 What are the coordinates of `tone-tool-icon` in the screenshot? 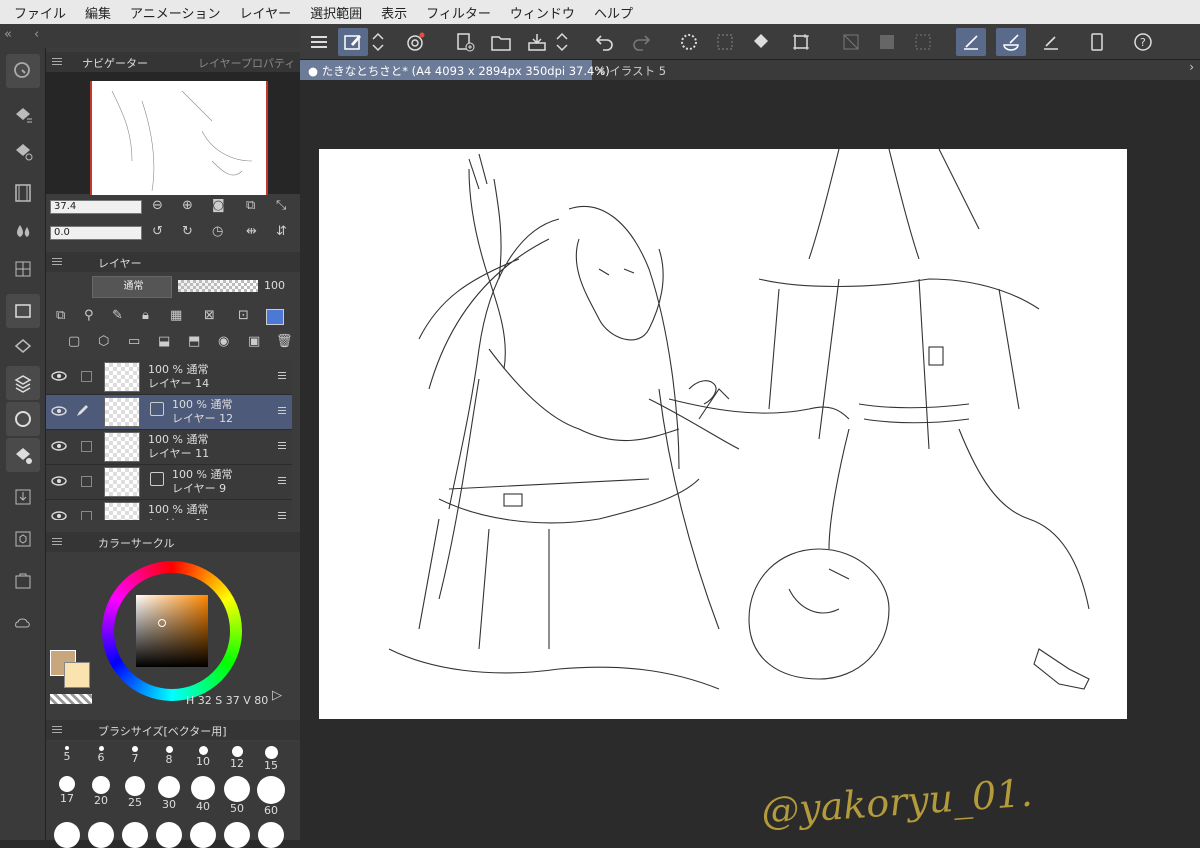 It's located at (23, 269).